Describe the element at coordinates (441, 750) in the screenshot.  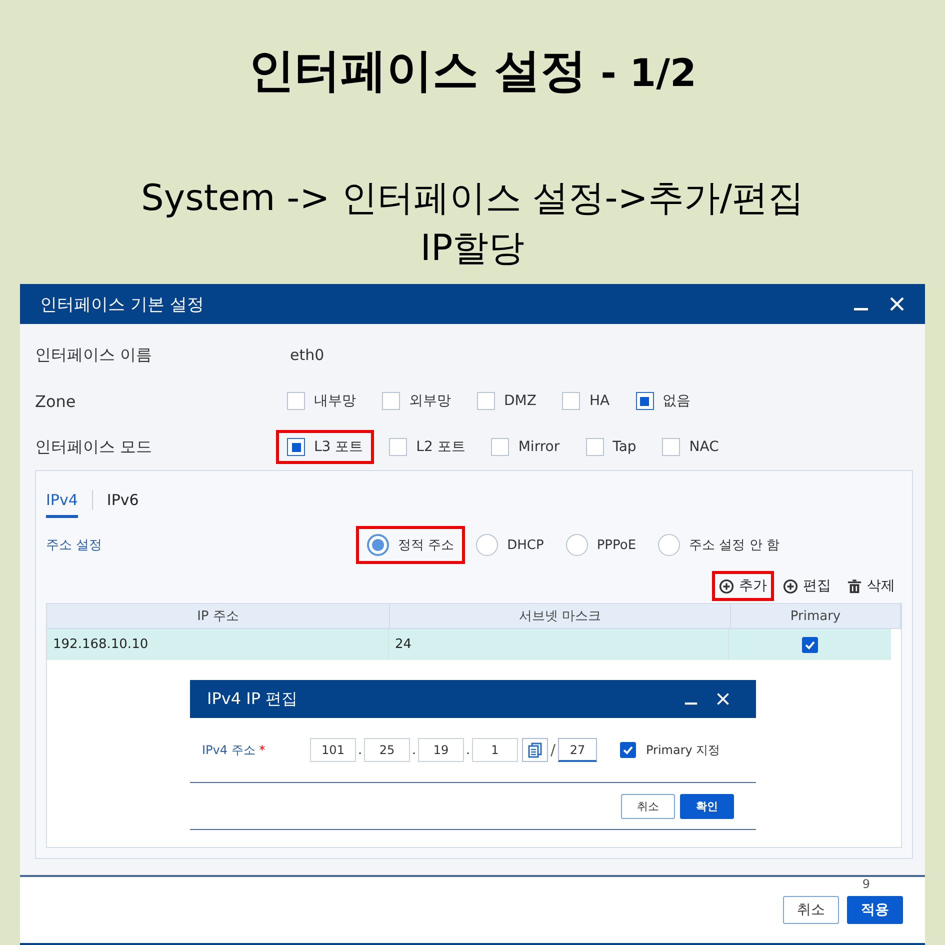
I see `octet-field: 19` at that location.